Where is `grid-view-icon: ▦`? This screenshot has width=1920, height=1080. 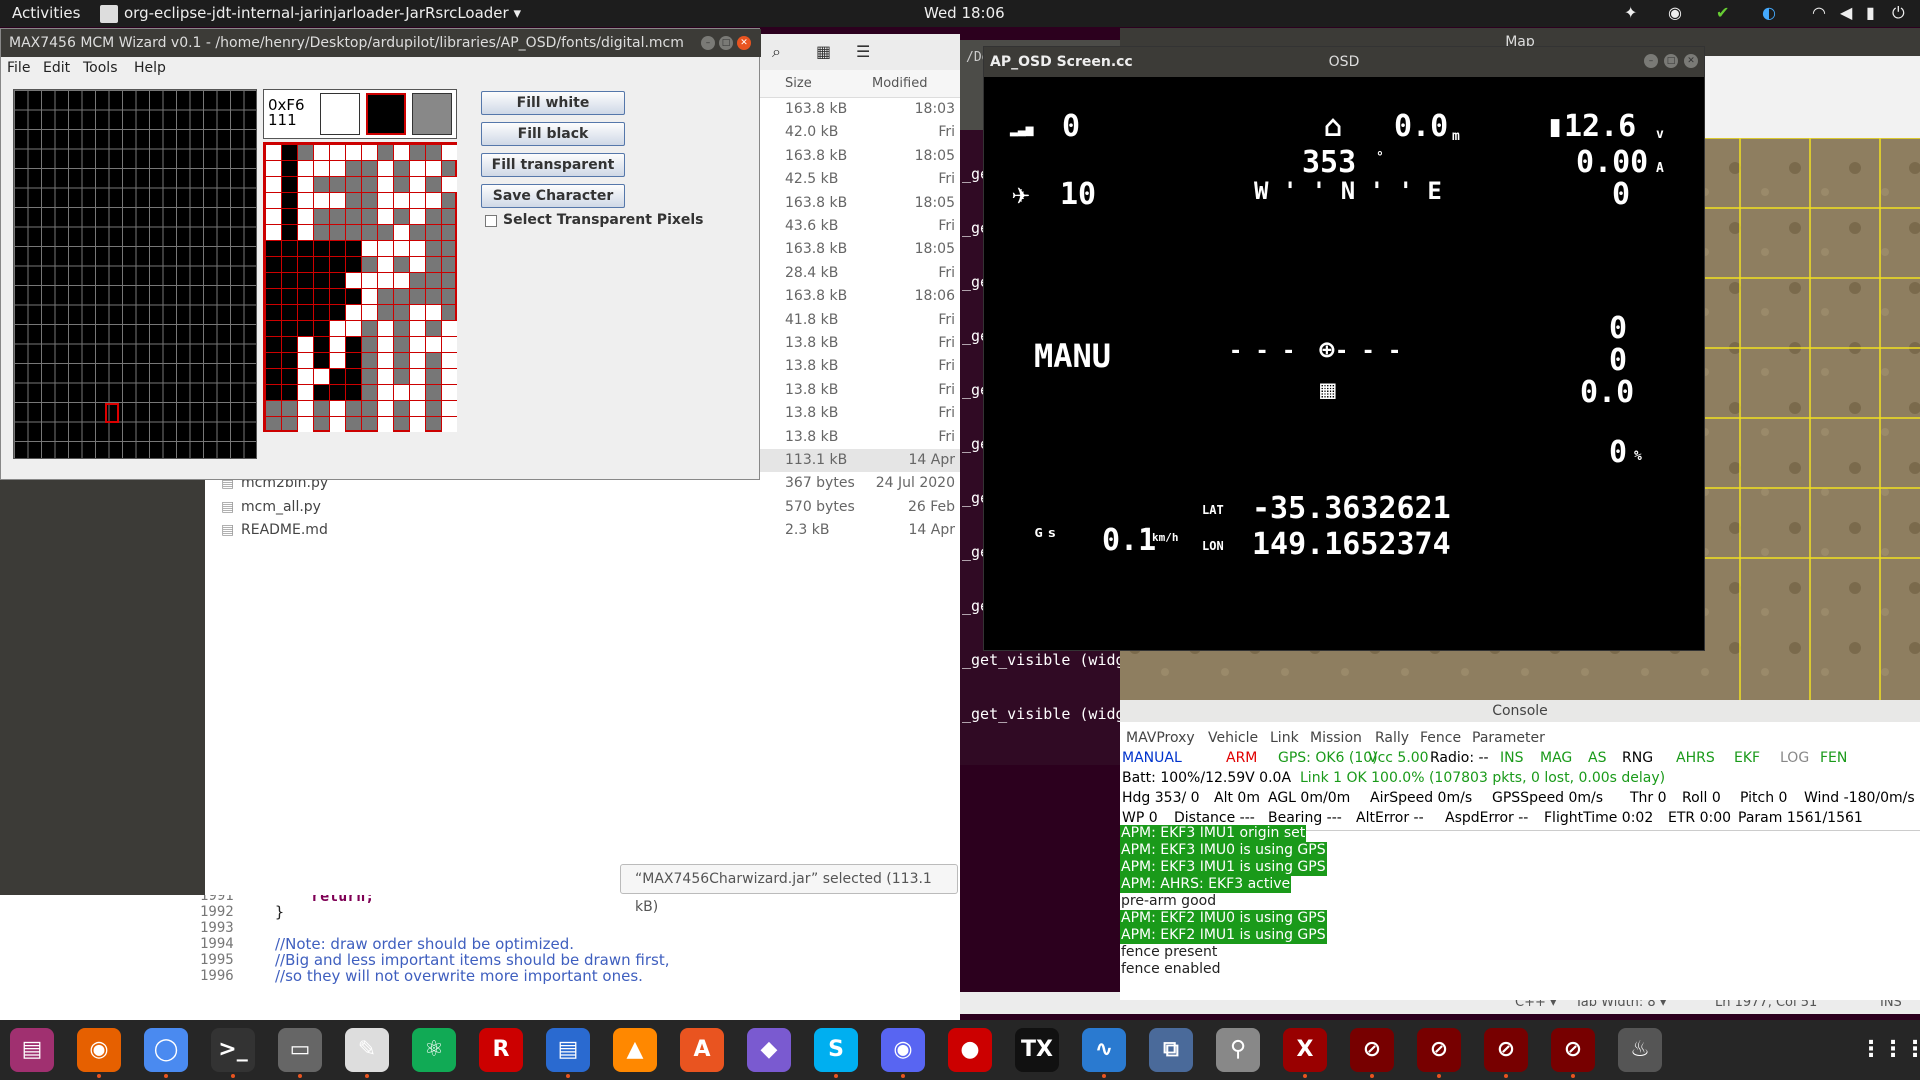
grid-view-icon: ▦ is located at coordinates (823, 51).